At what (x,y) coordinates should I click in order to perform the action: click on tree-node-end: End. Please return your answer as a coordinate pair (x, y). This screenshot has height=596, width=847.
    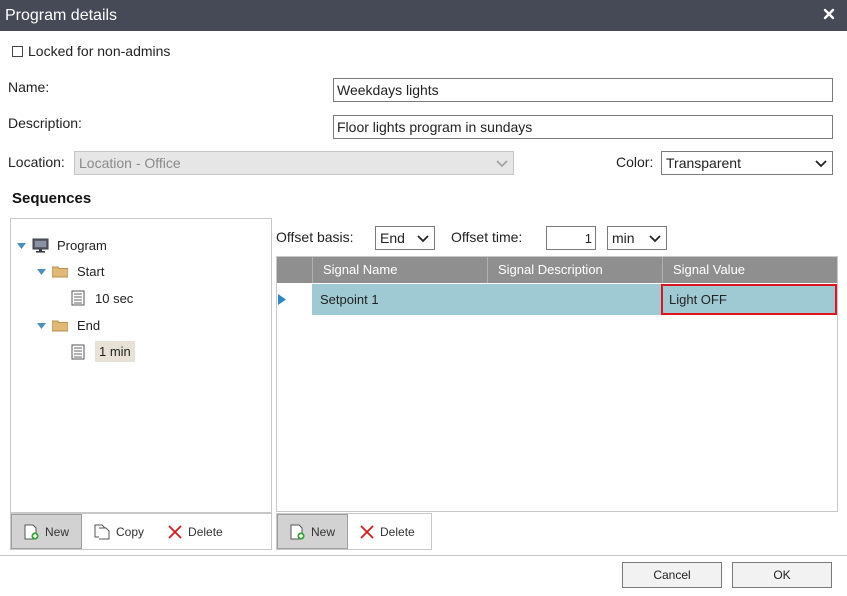
    Looking at the image, I should click on (68, 325).